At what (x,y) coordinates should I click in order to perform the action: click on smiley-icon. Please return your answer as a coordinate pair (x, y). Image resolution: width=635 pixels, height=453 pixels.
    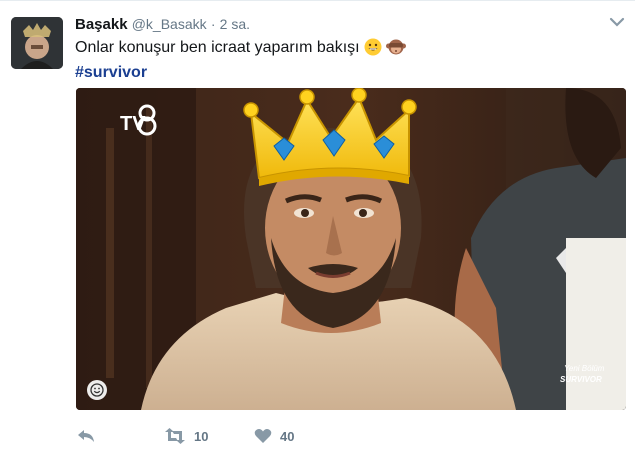
    Looking at the image, I should click on (97, 390).